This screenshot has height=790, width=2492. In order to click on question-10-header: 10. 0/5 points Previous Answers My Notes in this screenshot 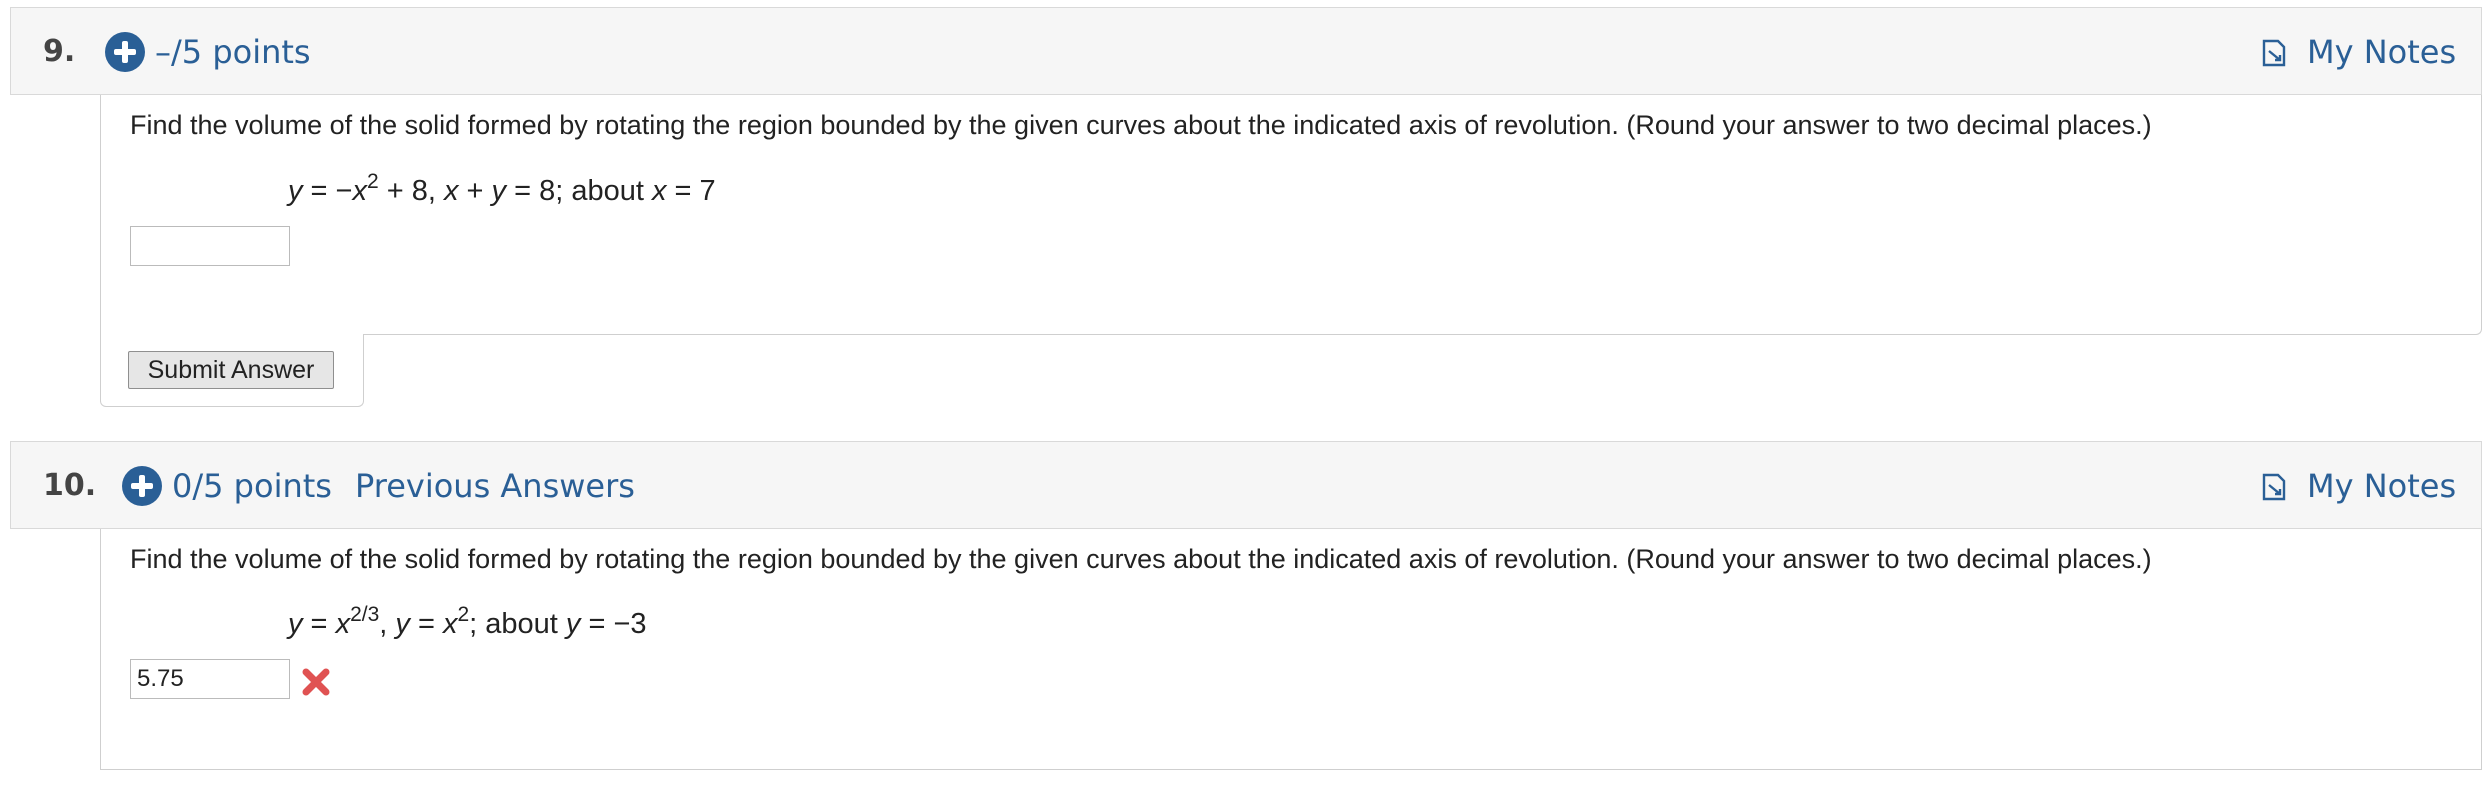, I will do `click(1246, 485)`.